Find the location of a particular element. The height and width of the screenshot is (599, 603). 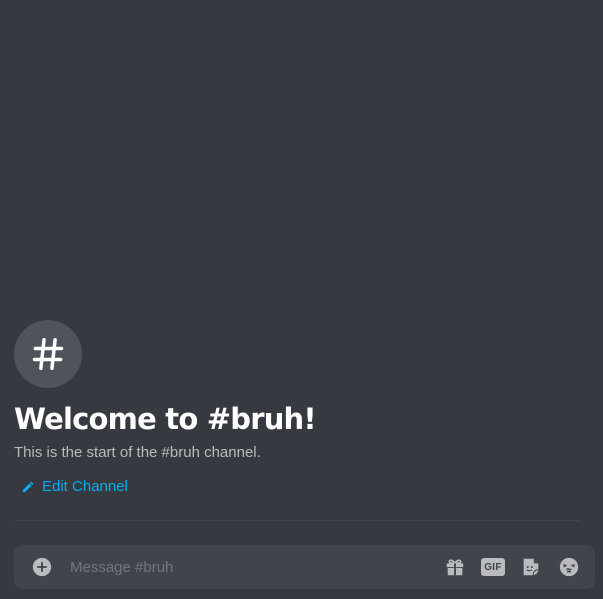

welcome-subtitle: This is the start of the #bruh channel. is located at coordinates (137, 452).